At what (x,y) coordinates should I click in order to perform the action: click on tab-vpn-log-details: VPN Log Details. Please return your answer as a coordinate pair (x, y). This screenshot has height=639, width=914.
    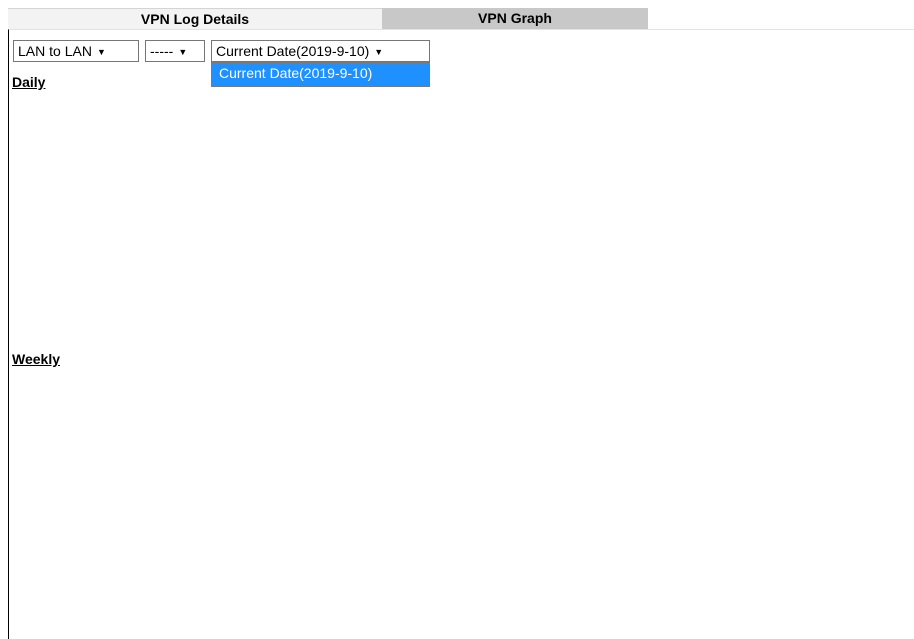
    Looking at the image, I should click on (195, 18).